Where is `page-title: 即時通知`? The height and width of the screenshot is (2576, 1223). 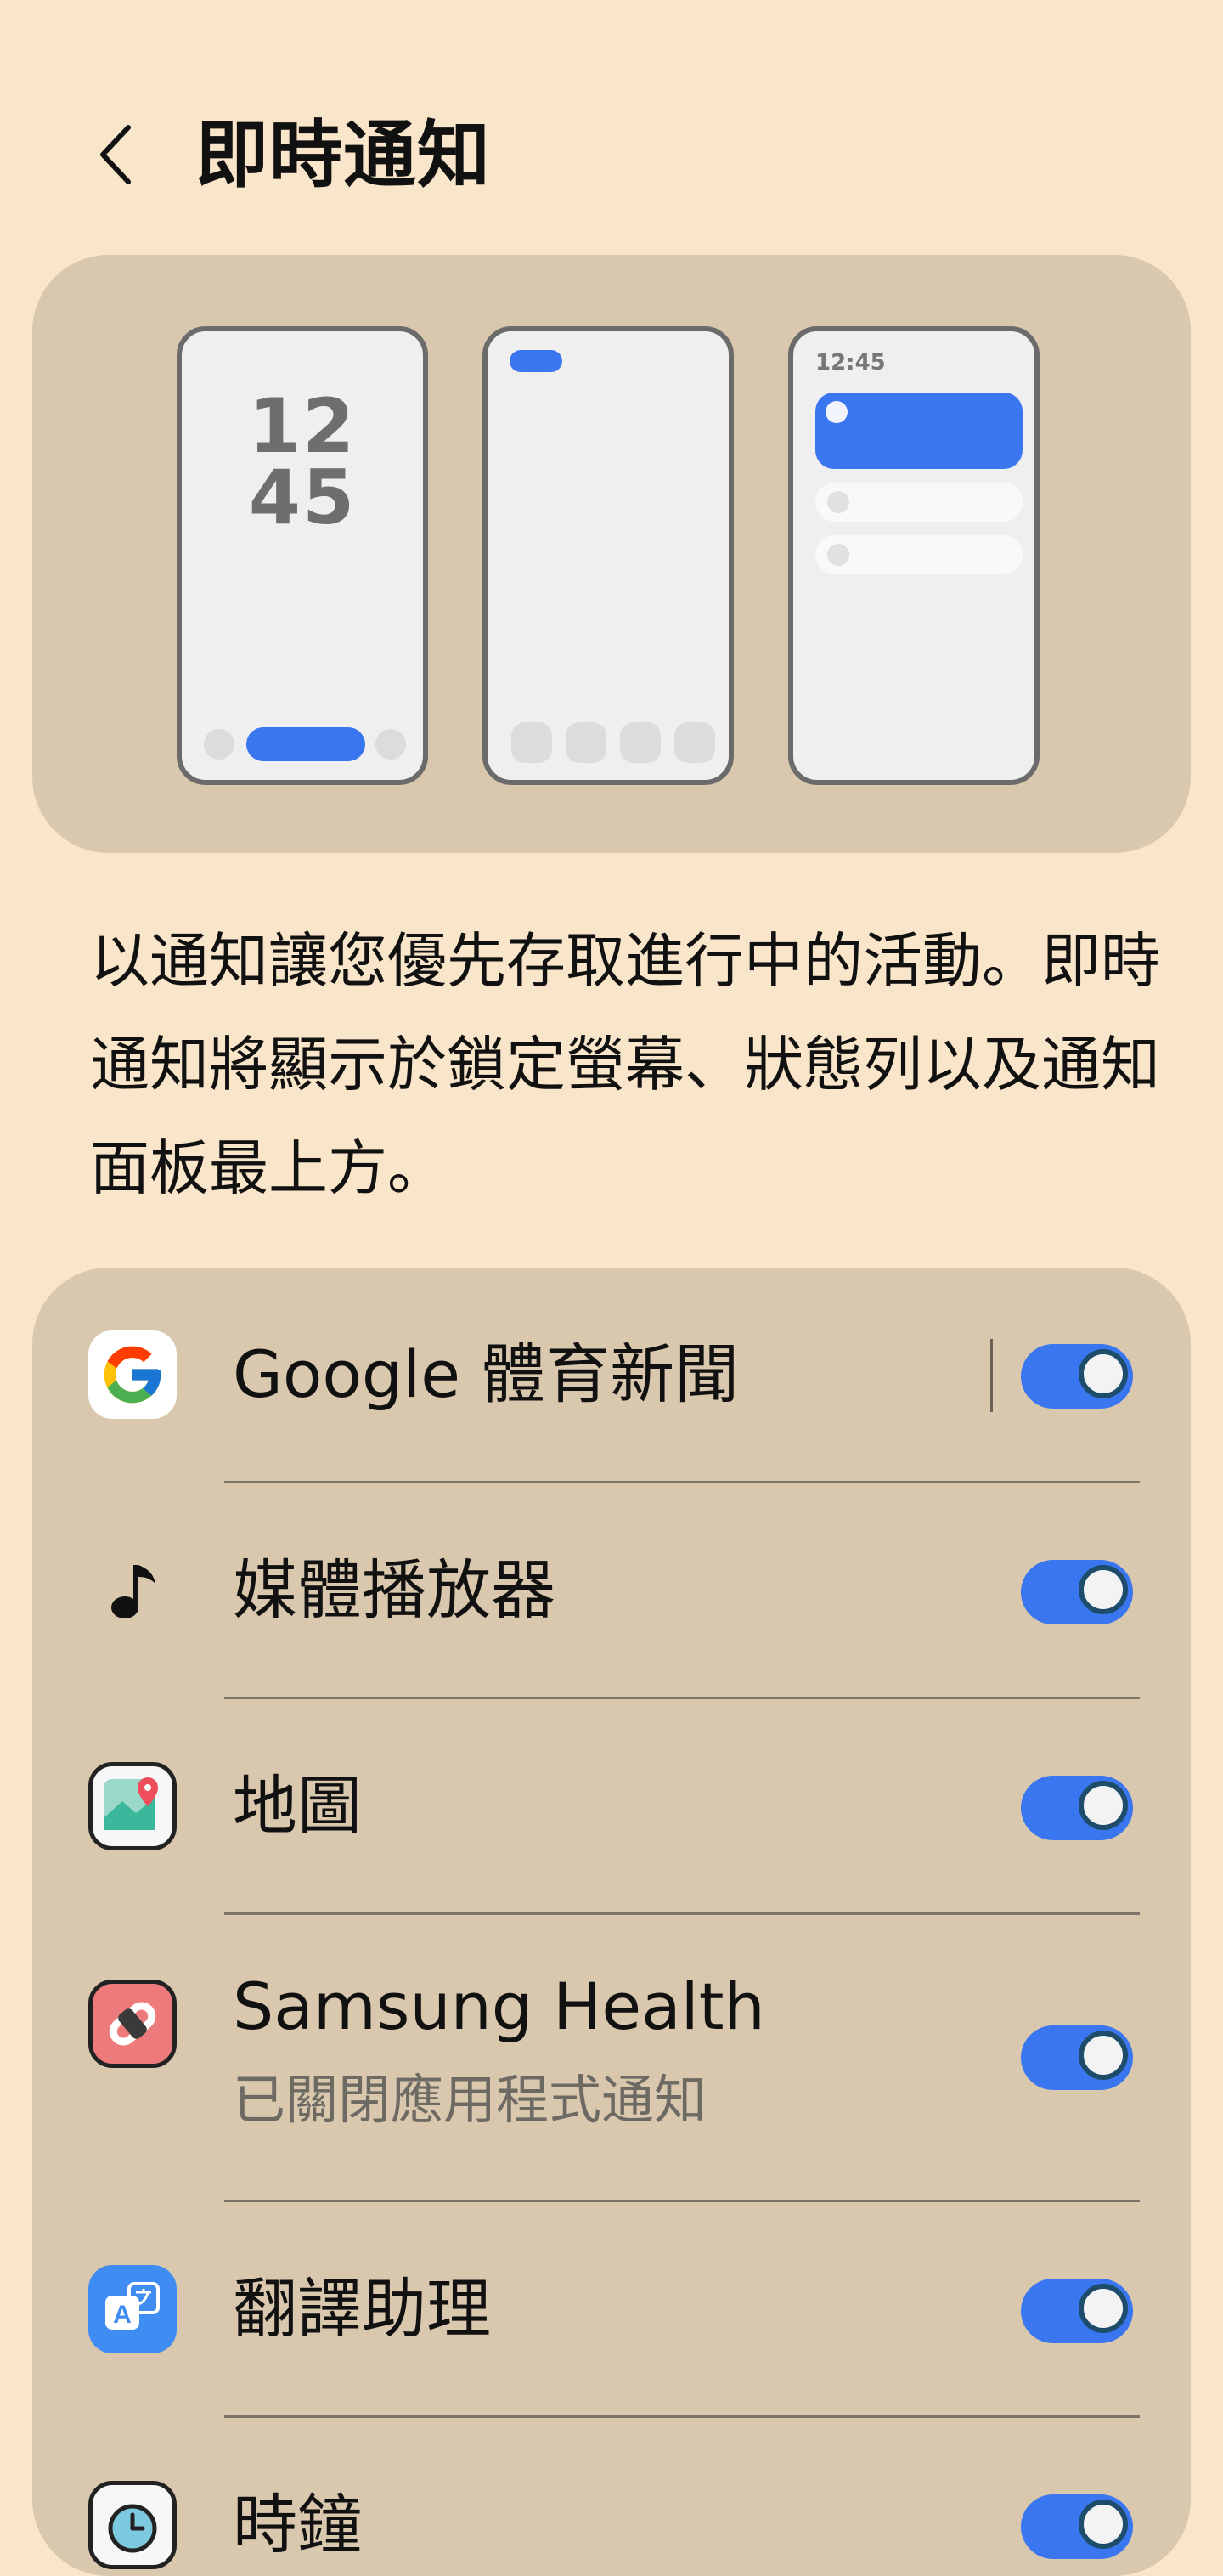
page-title: 即時通知 is located at coordinates (343, 155).